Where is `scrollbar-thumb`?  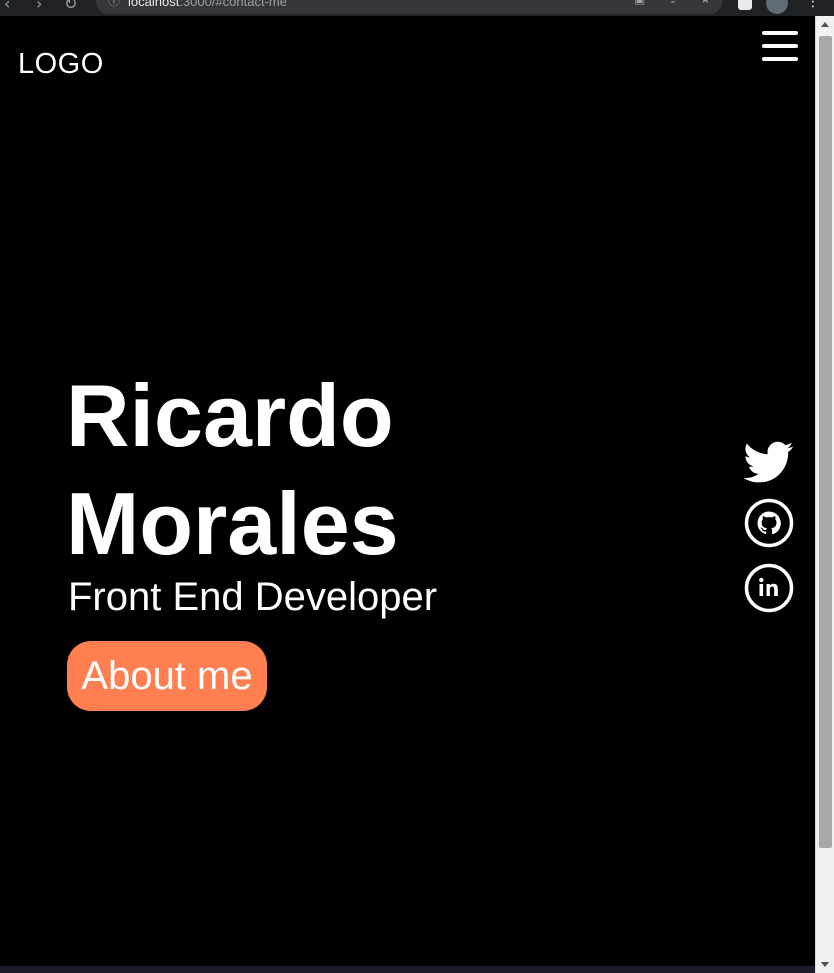 scrollbar-thumb is located at coordinates (825, 442).